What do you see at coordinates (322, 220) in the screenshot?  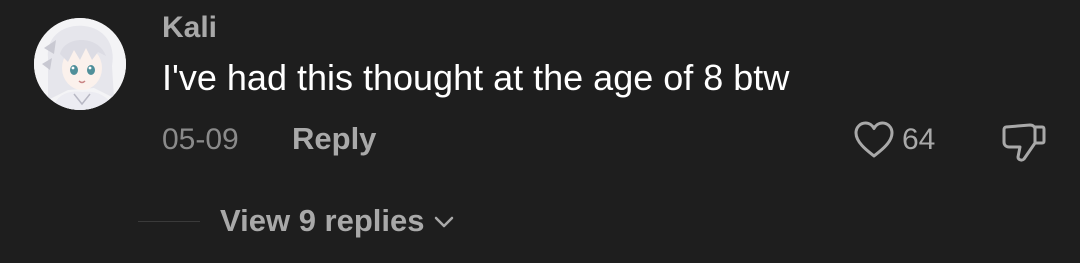 I see `view-replies-label: View 9 replies` at bounding box center [322, 220].